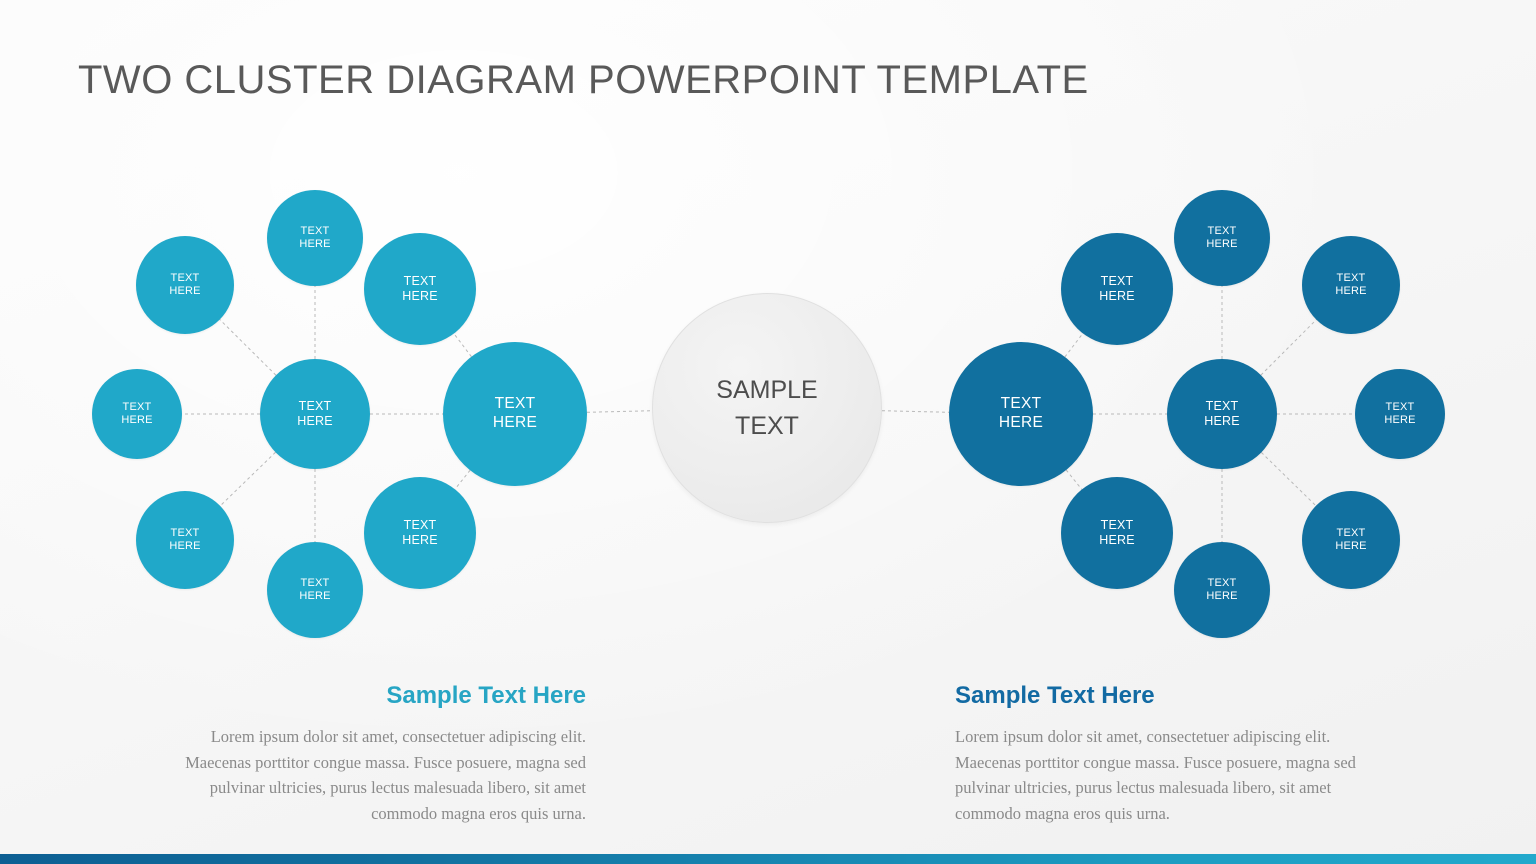 The height and width of the screenshot is (864, 1536). What do you see at coordinates (768, 859) in the screenshot?
I see `bottom-accent-bar` at bounding box center [768, 859].